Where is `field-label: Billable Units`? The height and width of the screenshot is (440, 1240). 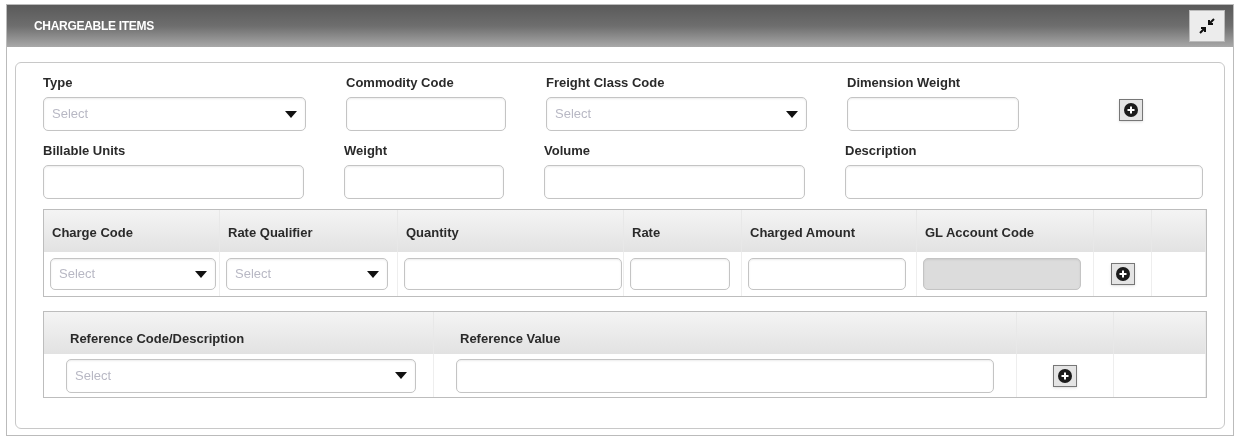
field-label: Billable Units is located at coordinates (85, 150).